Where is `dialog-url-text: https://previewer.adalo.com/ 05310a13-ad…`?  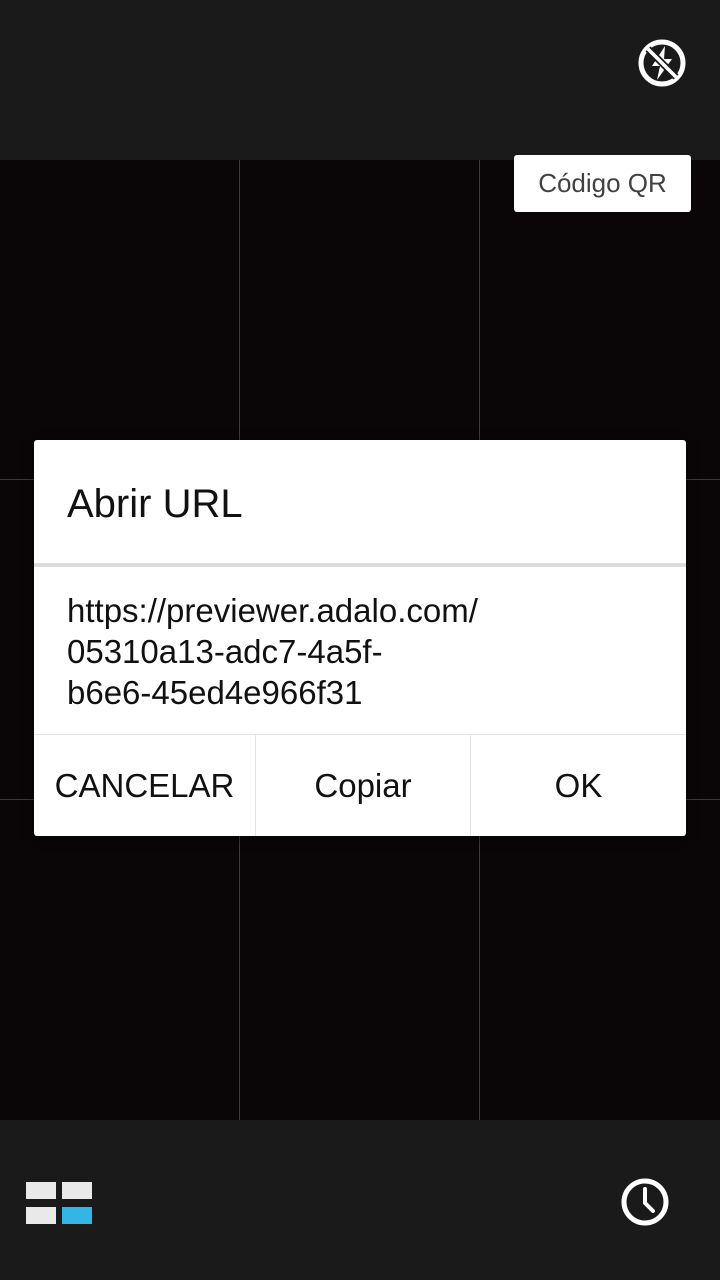
dialog-url-text: https://previewer.adalo.com/ 05310a13-ad… is located at coordinates (272, 651).